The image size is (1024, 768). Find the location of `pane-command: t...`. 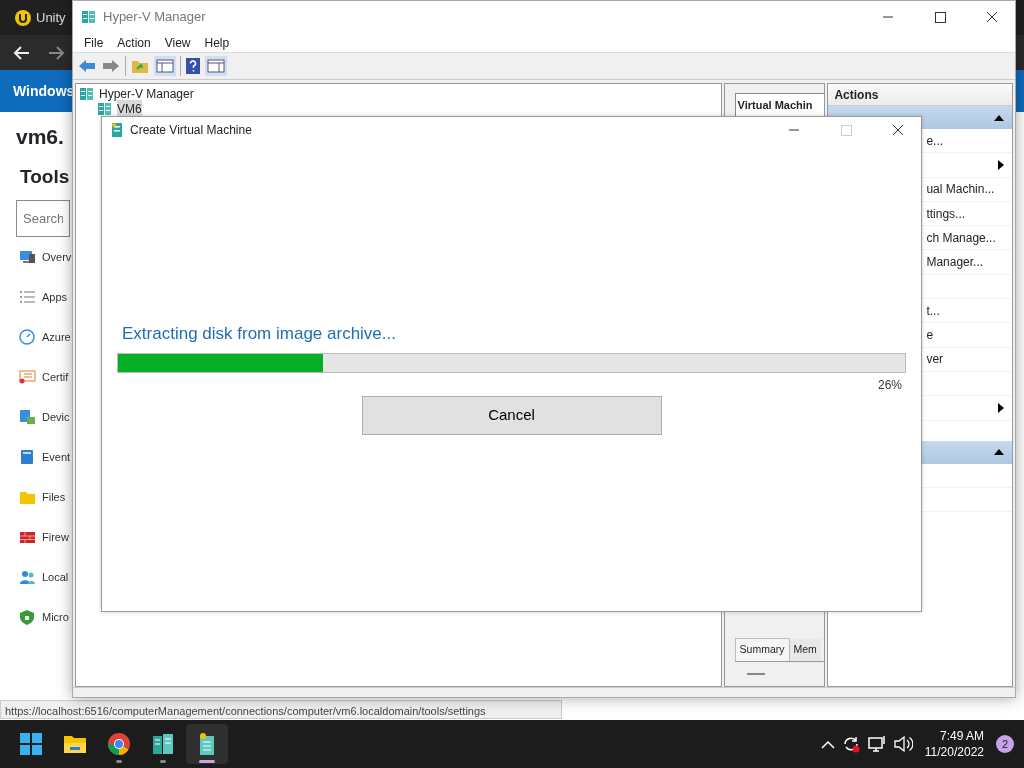

pane-command: t... is located at coordinates (965, 310).